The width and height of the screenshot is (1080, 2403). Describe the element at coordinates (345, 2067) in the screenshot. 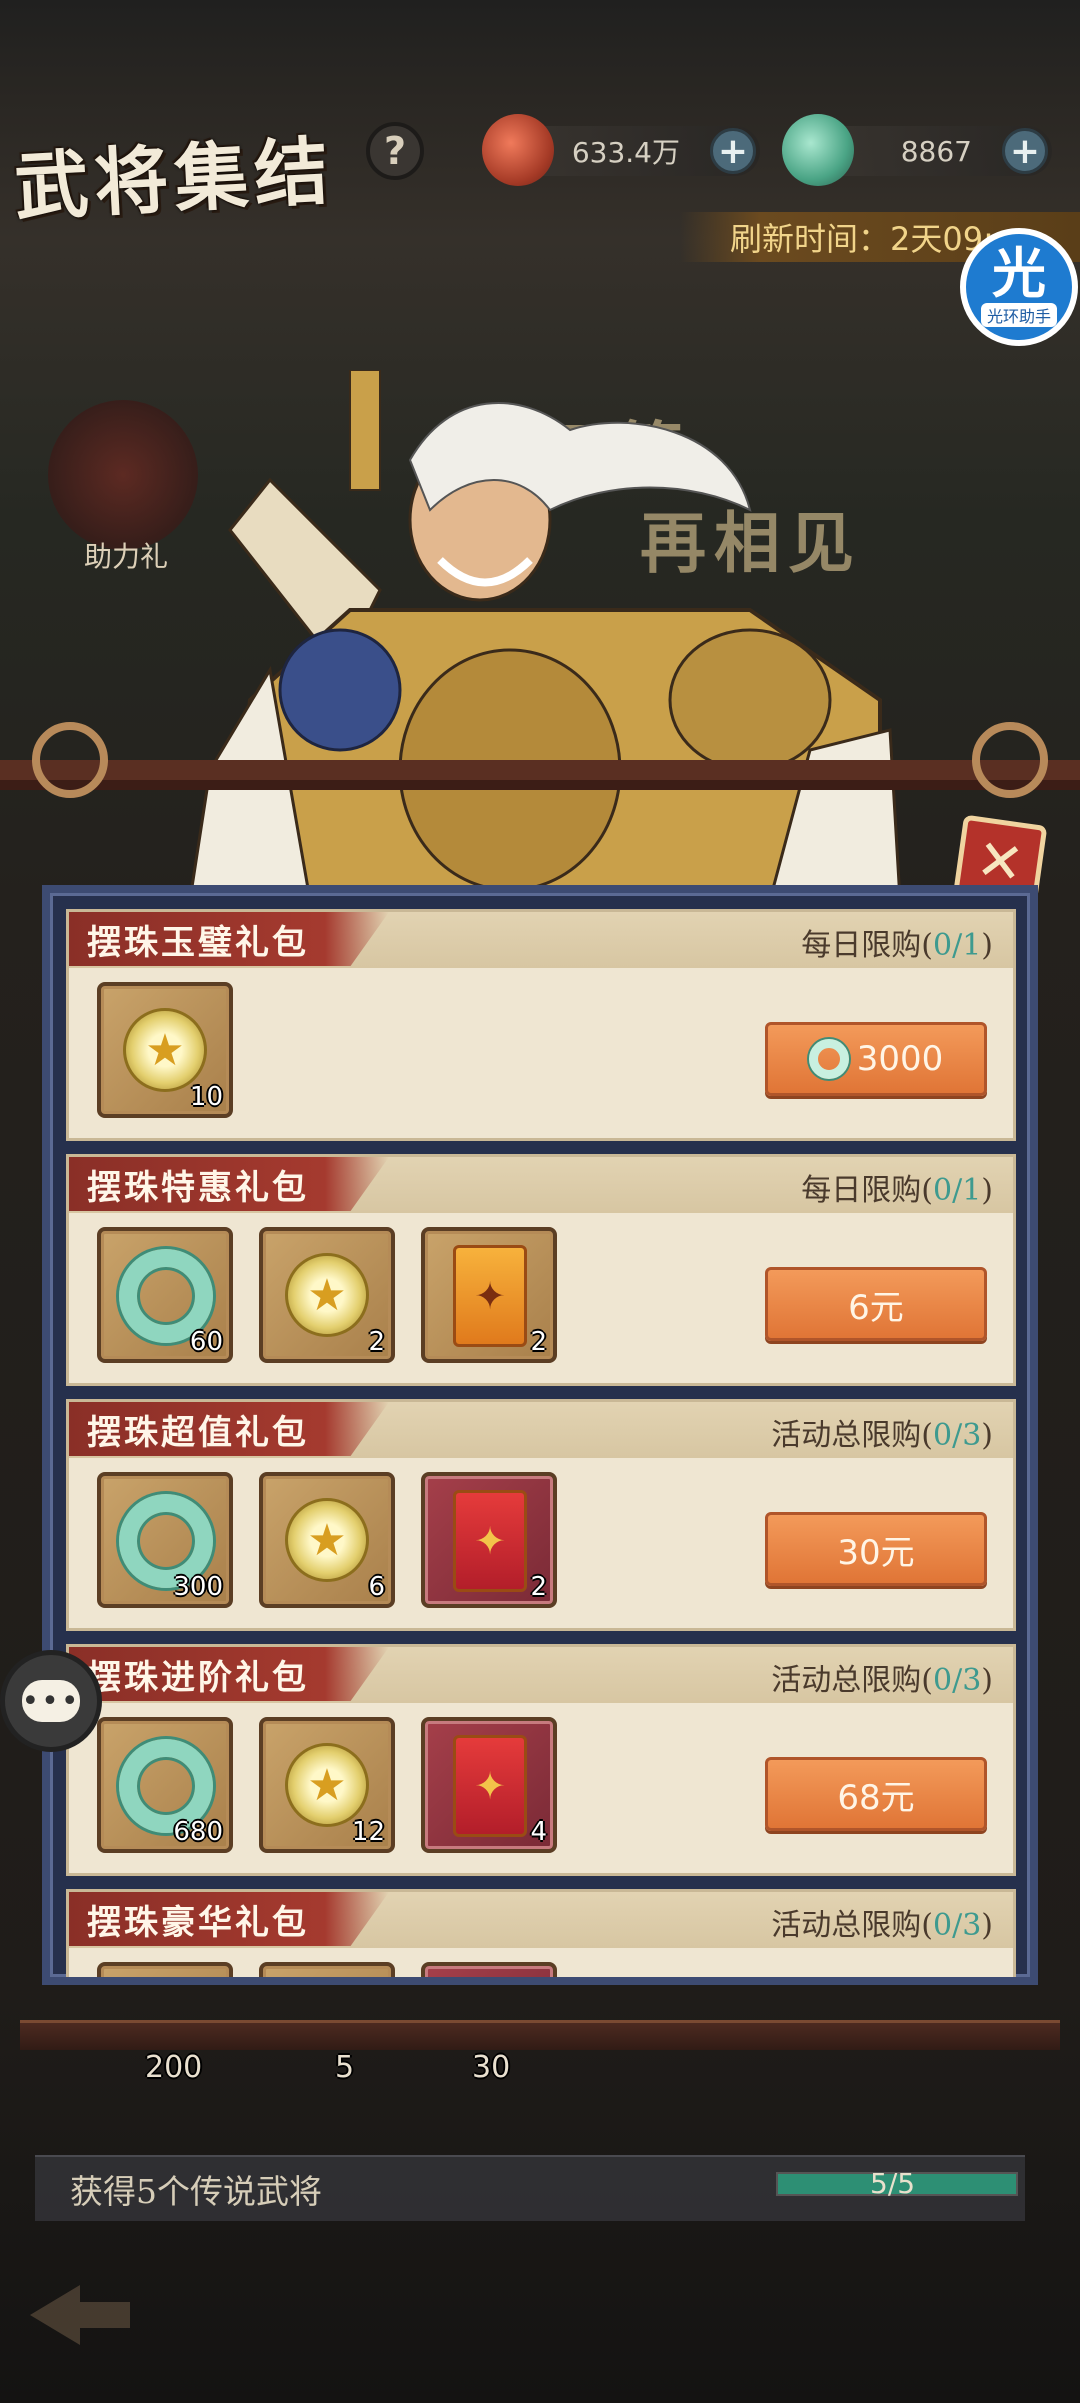

I see `background-item-quantity: 5` at that location.